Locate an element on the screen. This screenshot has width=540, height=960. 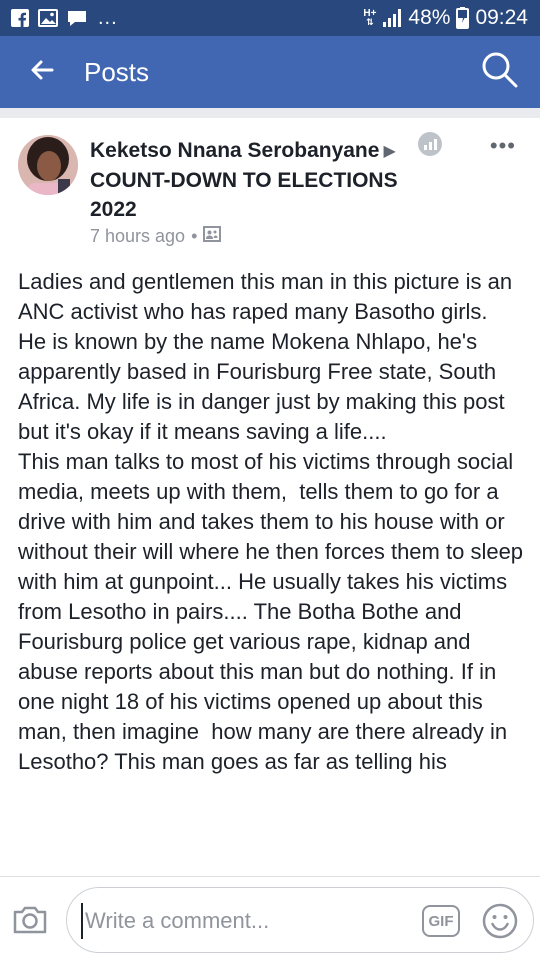
battery-icon is located at coordinates (463, 18).